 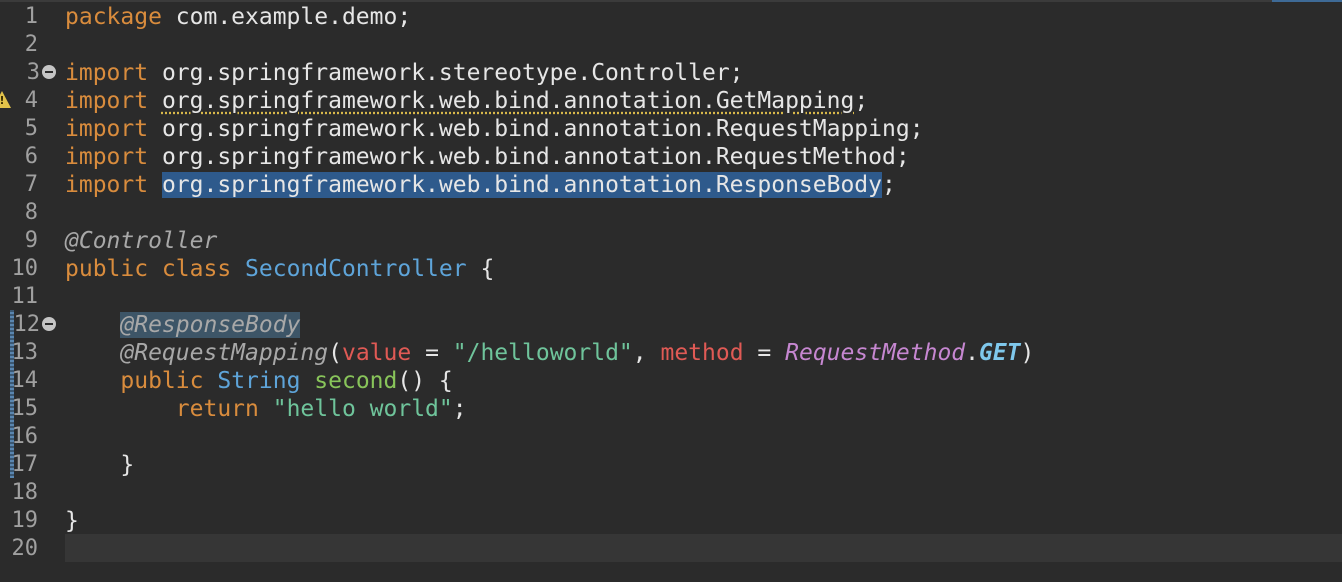 I want to click on gutter: 17, so click(x=30, y=464).